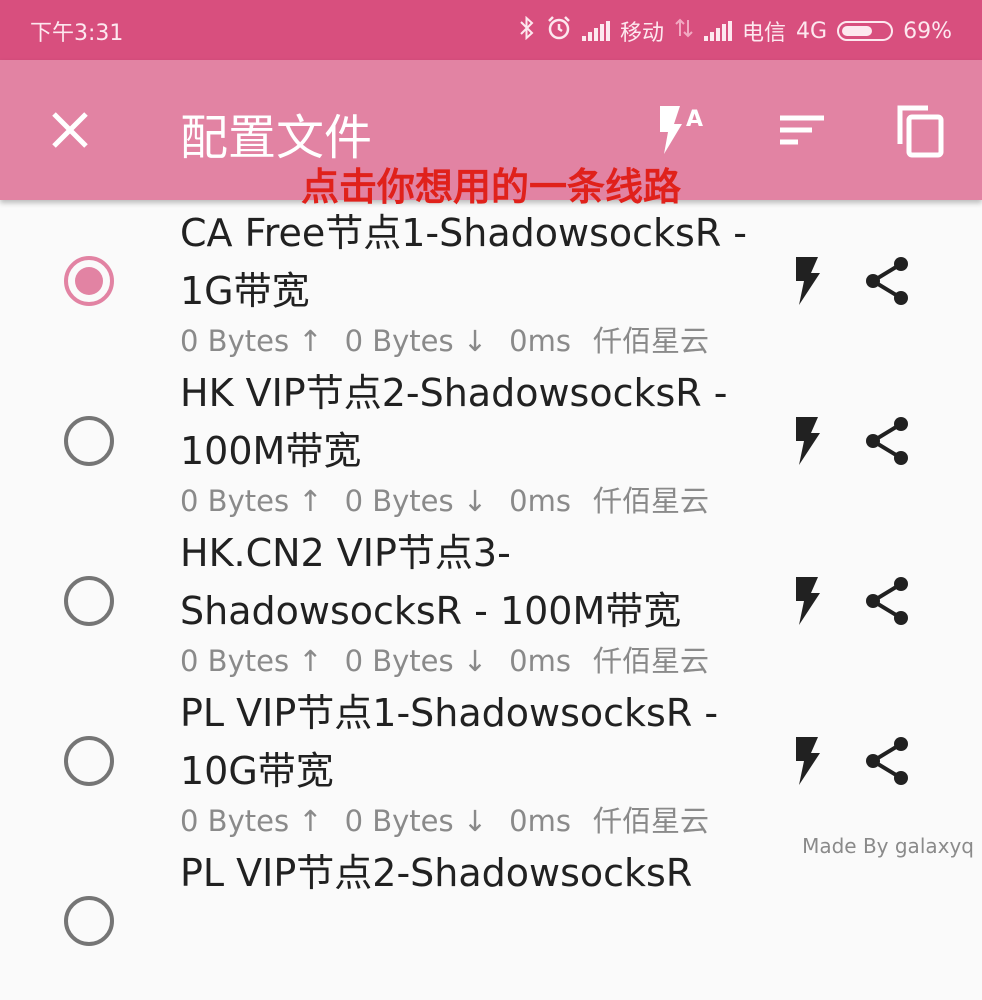 The image size is (982, 1000). I want to click on signal-icon, so click(596, 31).